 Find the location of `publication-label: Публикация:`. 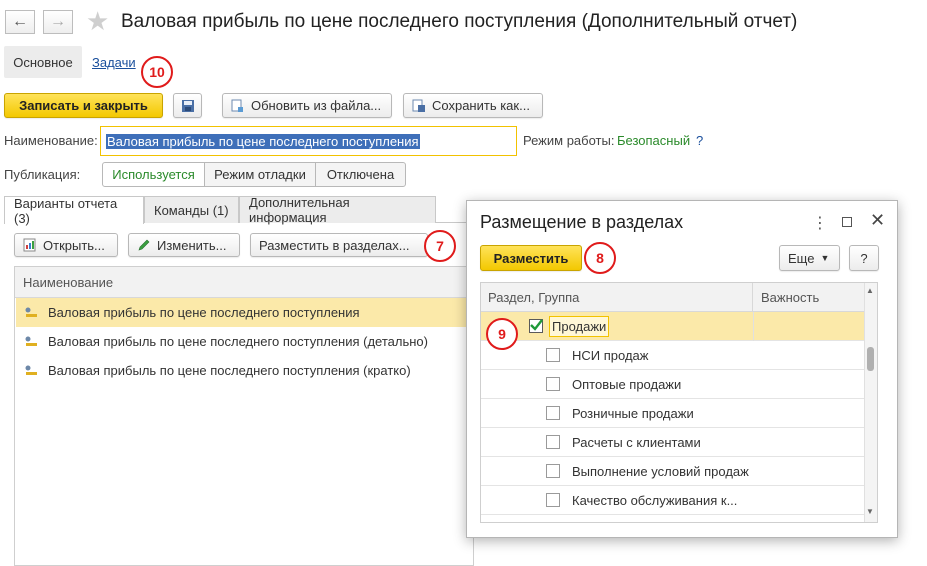

publication-label: Публикация: is located at coordinates (42, 174).